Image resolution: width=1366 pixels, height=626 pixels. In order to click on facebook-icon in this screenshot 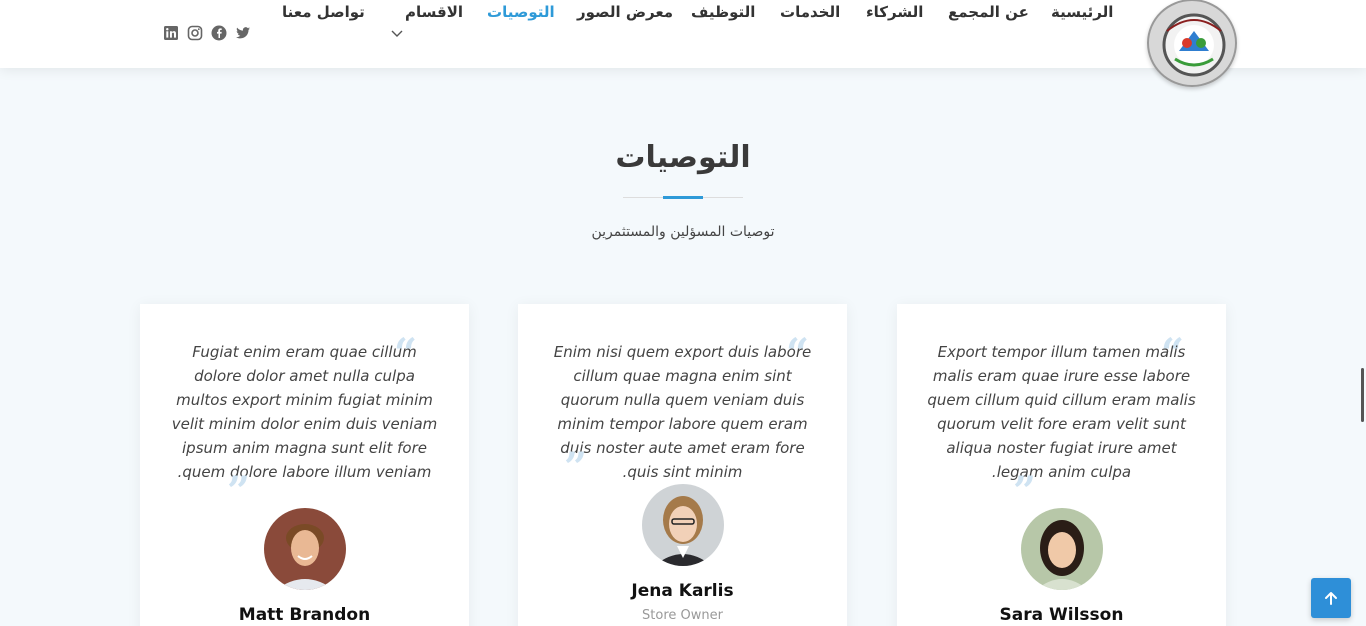, I will do `click(219, 33)`.